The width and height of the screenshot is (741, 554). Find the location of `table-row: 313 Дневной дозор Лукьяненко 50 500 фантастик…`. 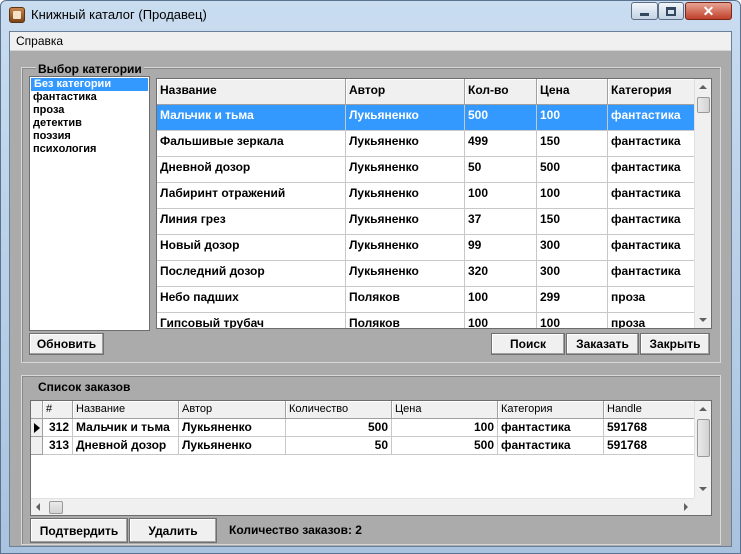

table-row: 313 Дневной дозор Лукьяненко 50 500 фантастик… is located at coordinates (363, 446).